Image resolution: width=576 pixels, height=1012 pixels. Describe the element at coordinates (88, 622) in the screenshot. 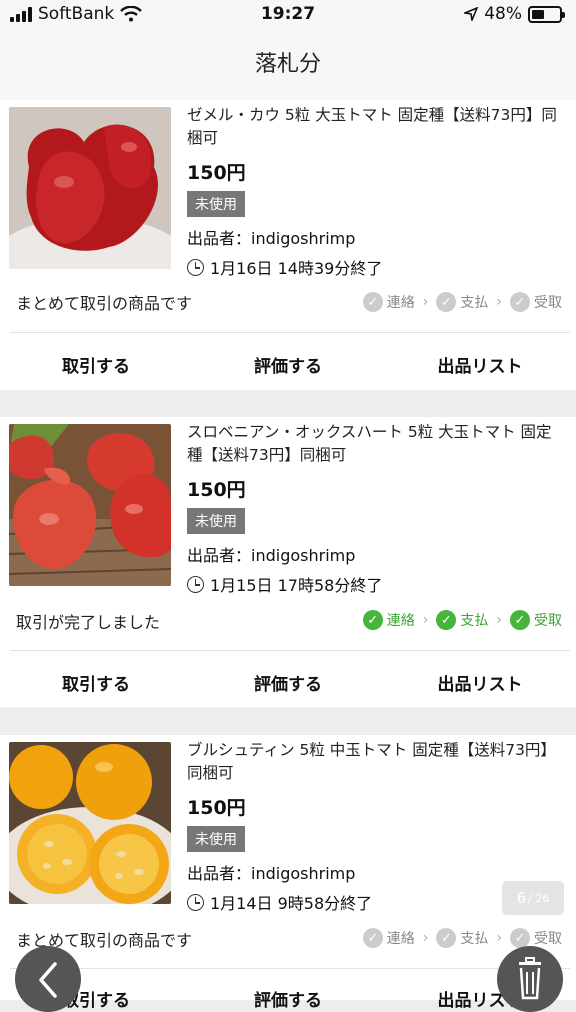

I see `transaction-status: 取引が完了しました` at that location.